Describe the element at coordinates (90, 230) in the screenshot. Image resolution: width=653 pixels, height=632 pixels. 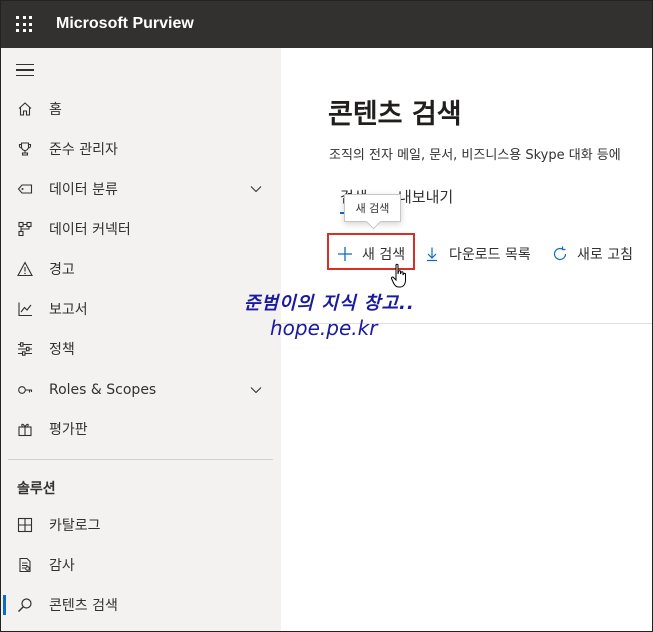
I see `sidebar-item-label: 데이터 커넥터` at that location.